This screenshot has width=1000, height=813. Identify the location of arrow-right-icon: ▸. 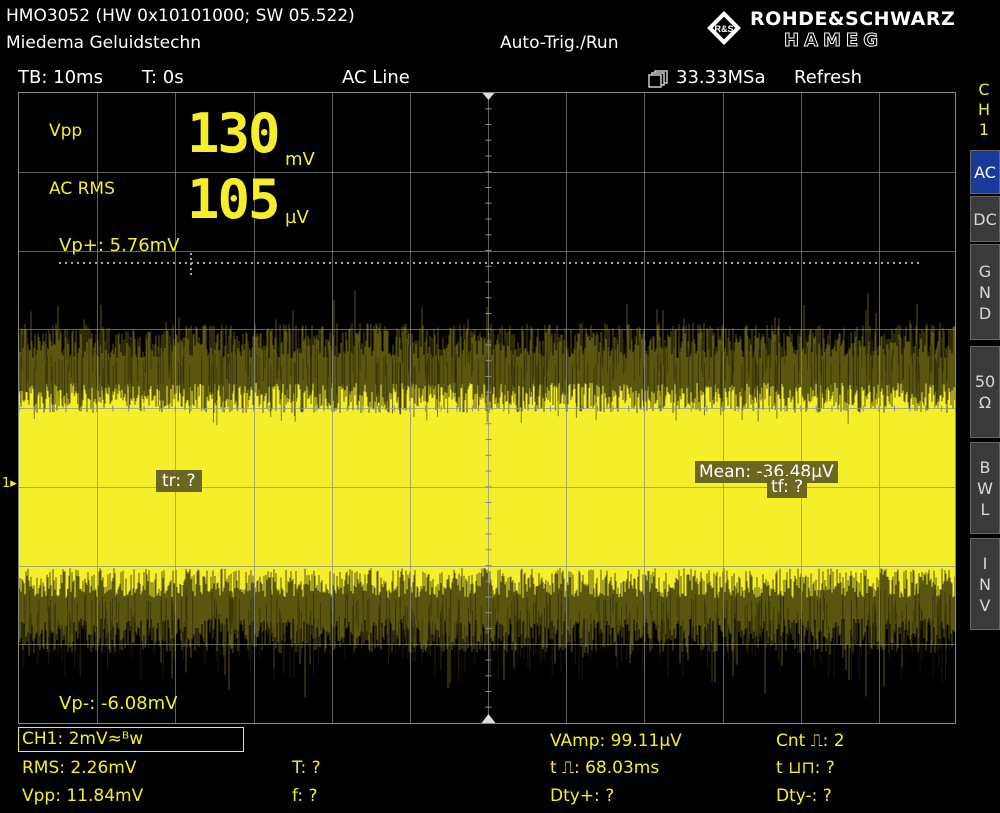
(13, 483).